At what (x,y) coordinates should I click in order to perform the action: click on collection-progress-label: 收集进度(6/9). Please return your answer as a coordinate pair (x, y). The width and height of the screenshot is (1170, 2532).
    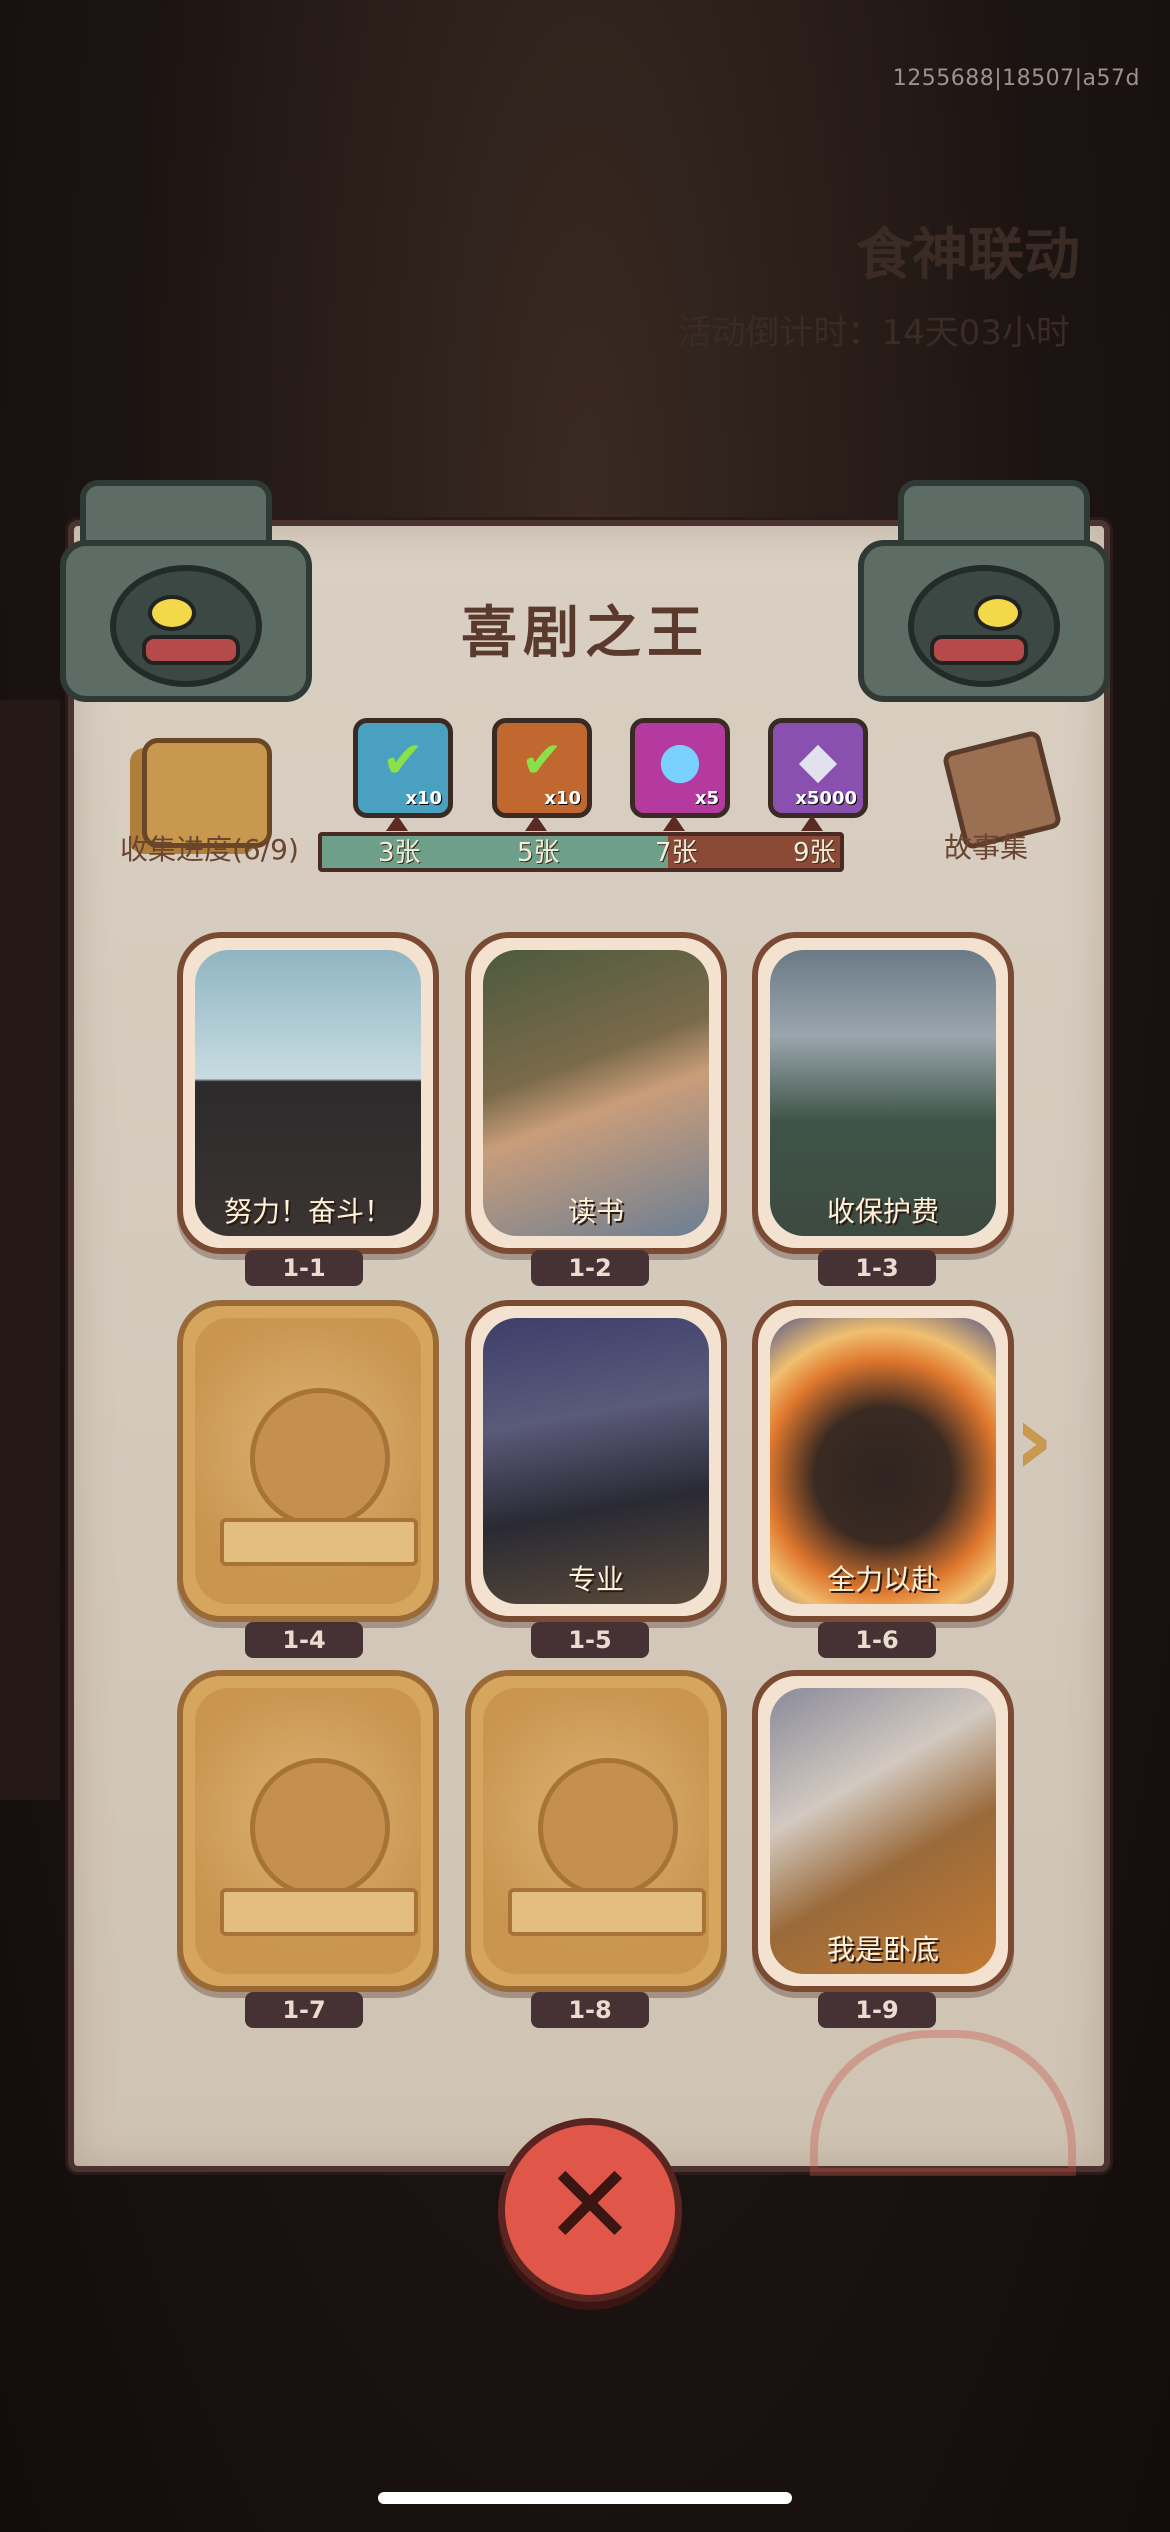
    Looking at the image, I should click on (209, 849).